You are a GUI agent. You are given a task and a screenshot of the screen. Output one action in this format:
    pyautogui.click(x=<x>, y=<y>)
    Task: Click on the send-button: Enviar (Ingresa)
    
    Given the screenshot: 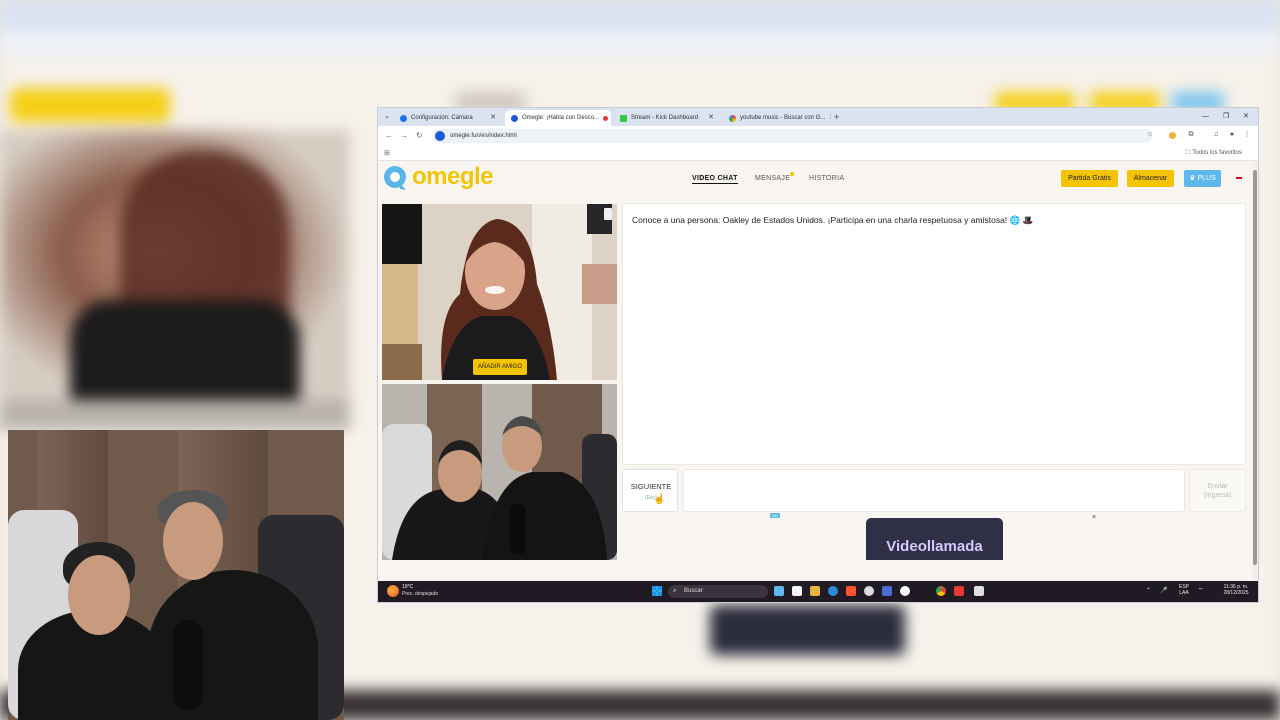 What is the action you would take?
    pyautogui.click(x=1217, y=490)
    